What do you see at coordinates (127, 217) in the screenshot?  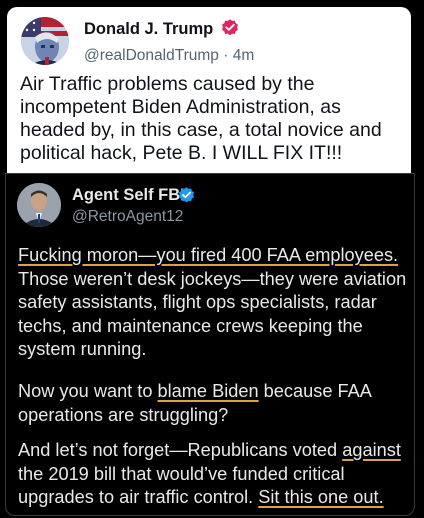 I see `reply-author-handle: @RetroAgent12` at bounding box center [127, 217].